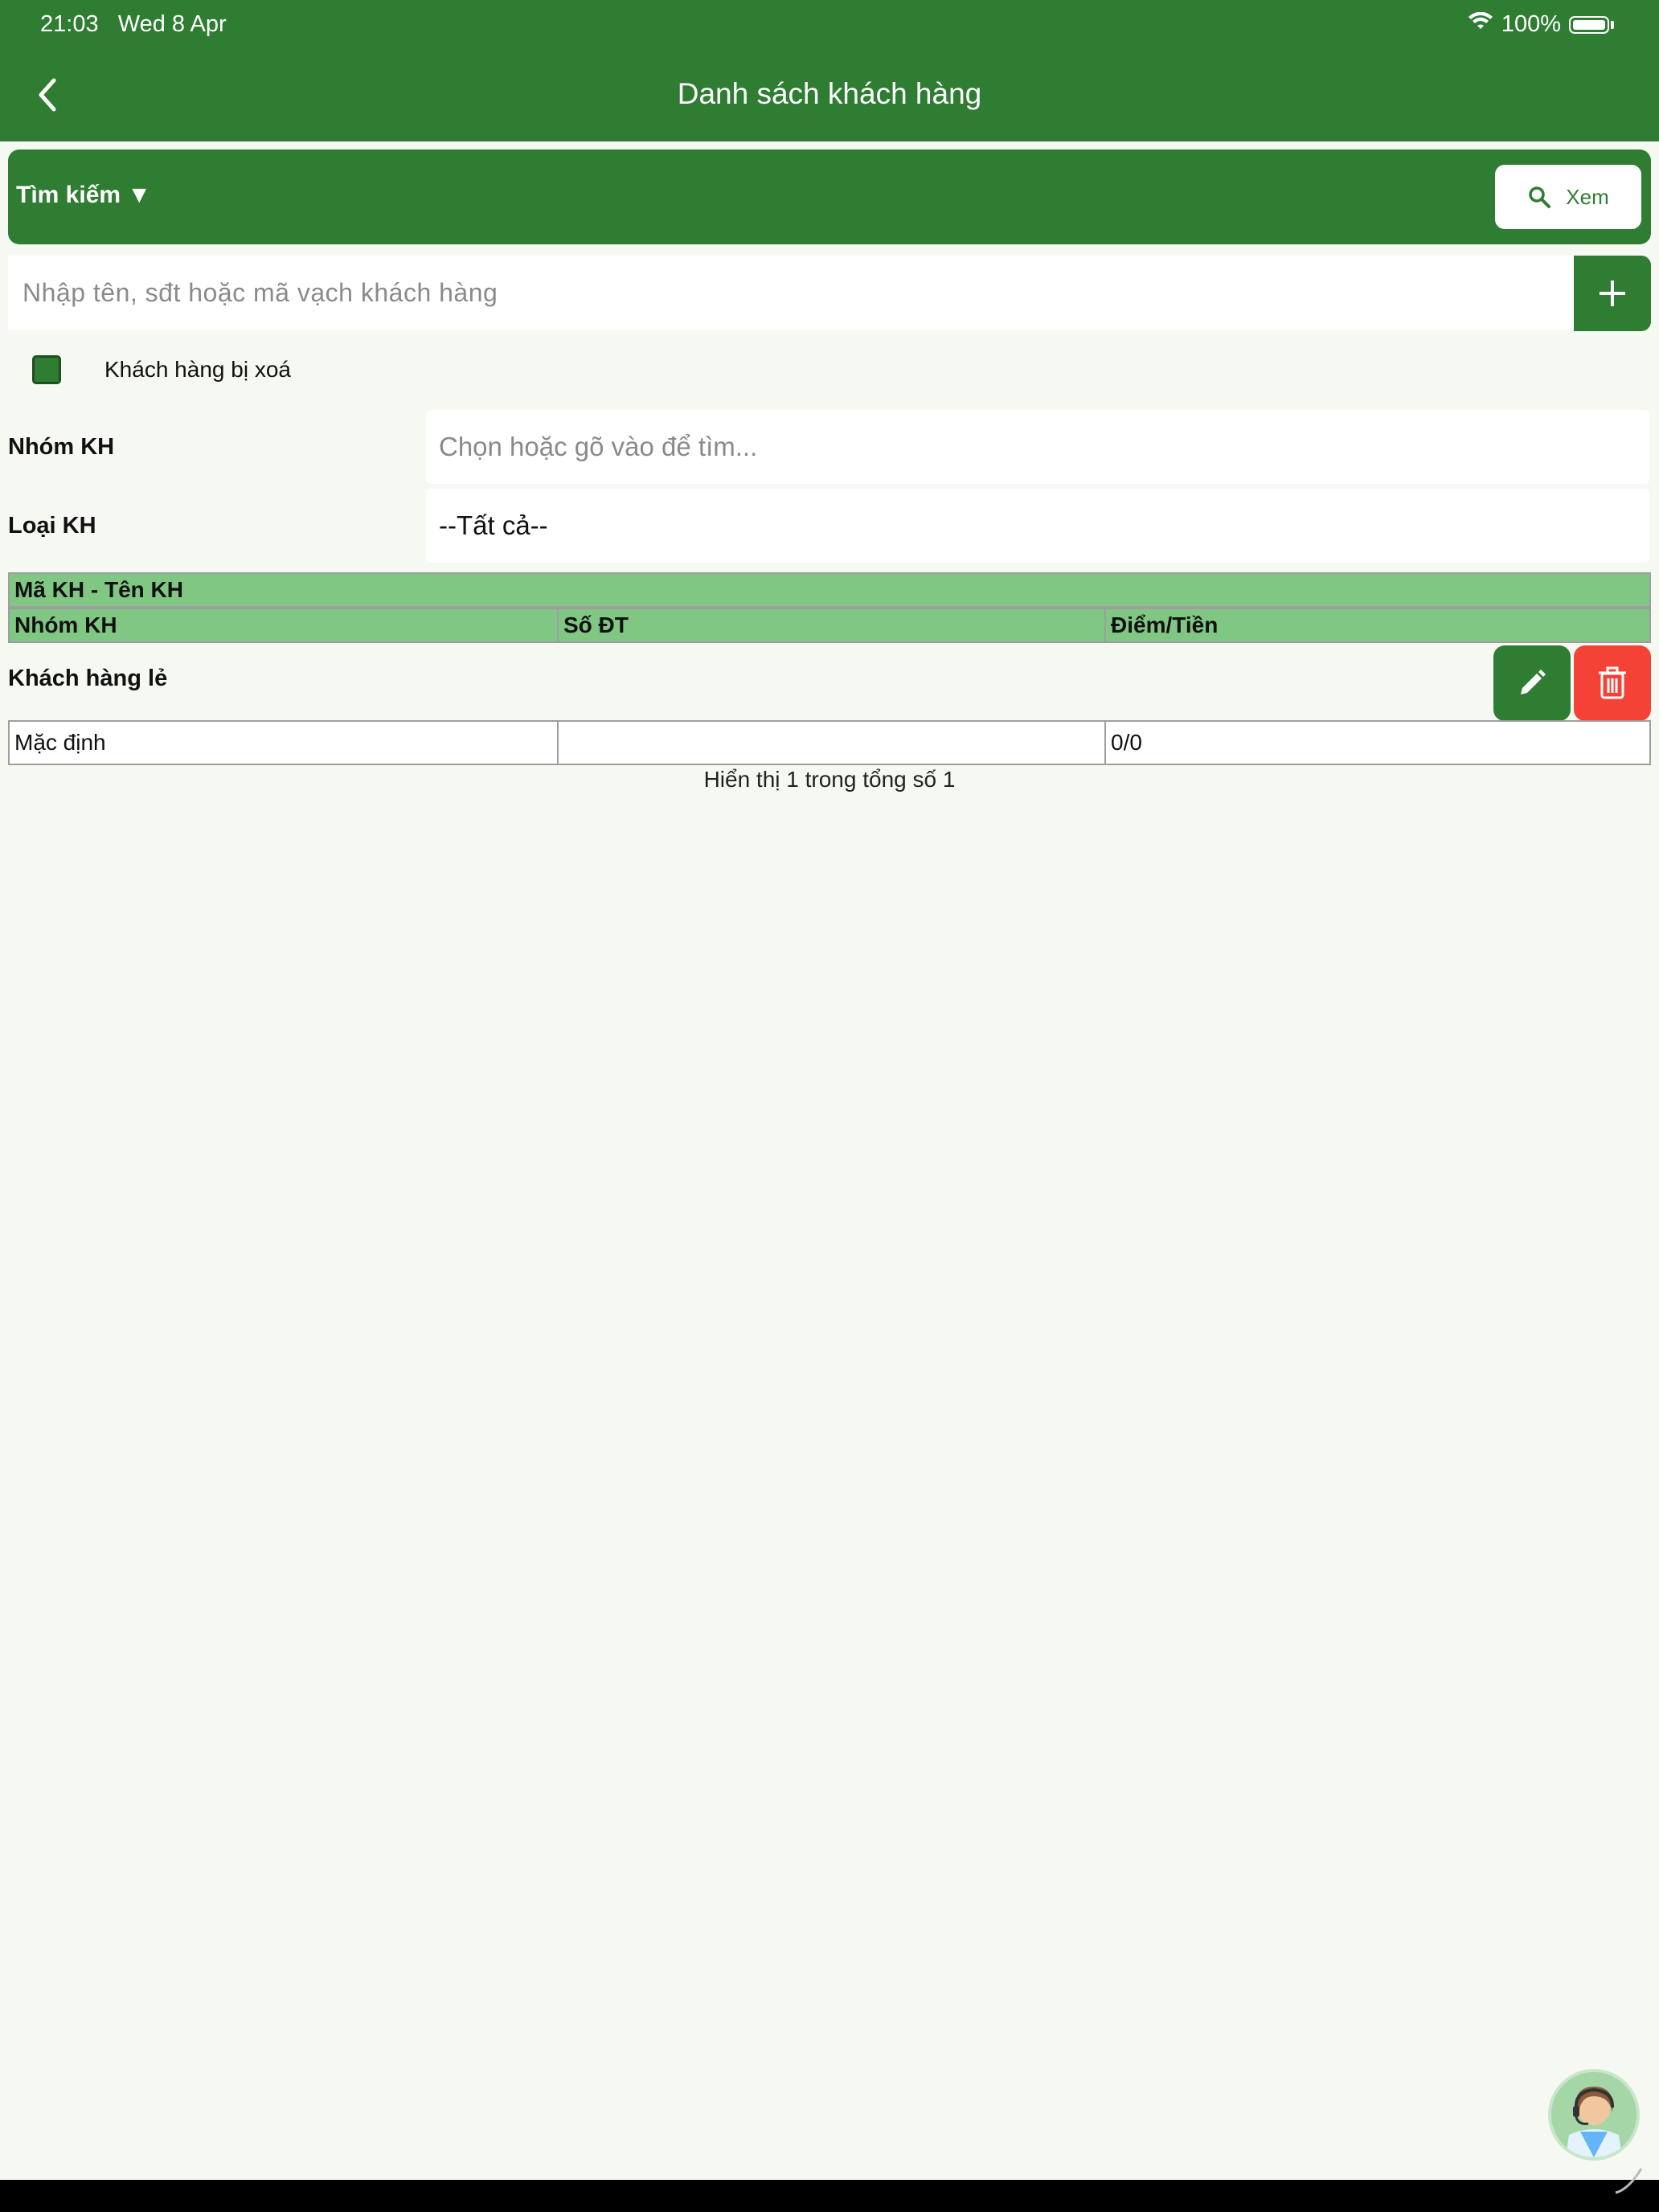 Image resolution: width=1659 pixels, height=2212 pixels. Describe the element at coordinates (829, 93) in the screenshot. I see `page-title: Danh sách khách hàng` at that location.